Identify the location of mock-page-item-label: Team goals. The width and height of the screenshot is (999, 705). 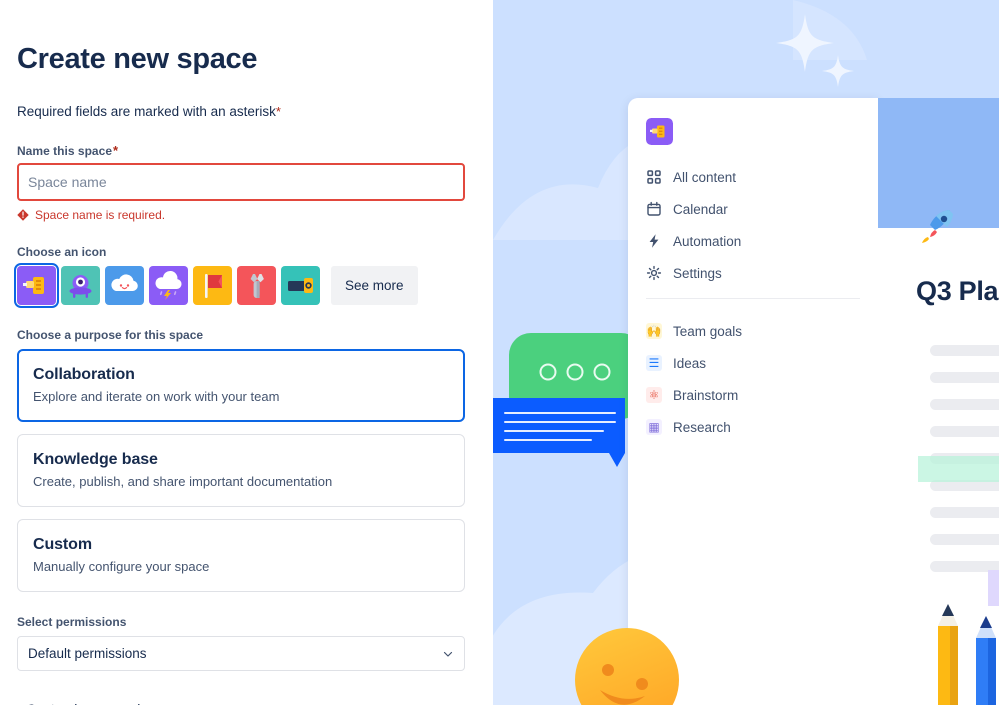
(708, 331).